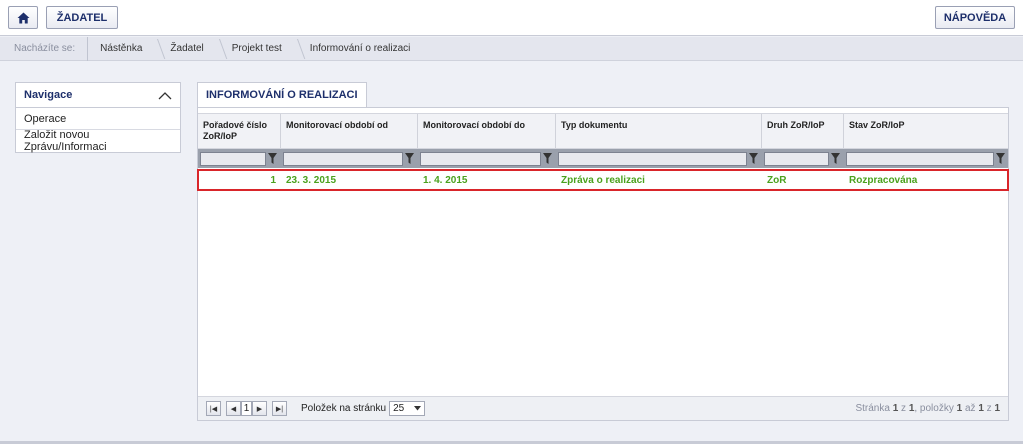 The image size is (1023, 444). Describe the element at coordinates (98, 141) in the screenshot. I see `nav-item-zalozit: Založit novou Zprávu/Informaci` at that location.